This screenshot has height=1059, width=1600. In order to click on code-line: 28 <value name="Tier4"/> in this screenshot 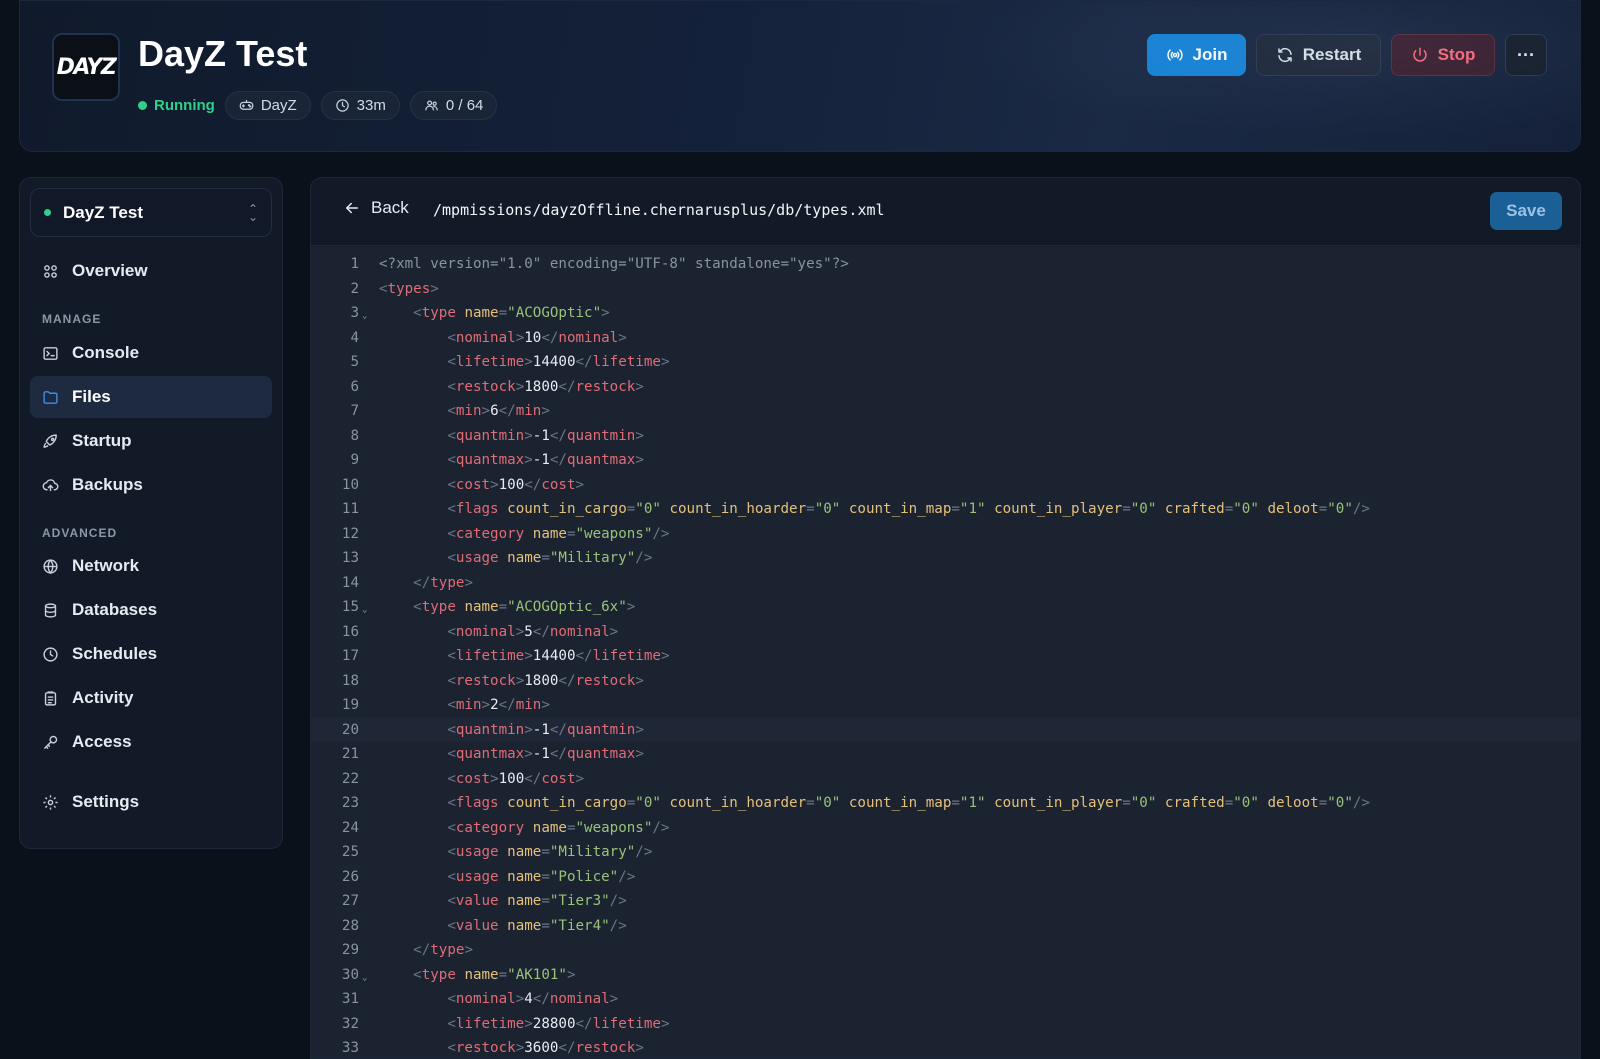, I will do `click(945, 926)`.